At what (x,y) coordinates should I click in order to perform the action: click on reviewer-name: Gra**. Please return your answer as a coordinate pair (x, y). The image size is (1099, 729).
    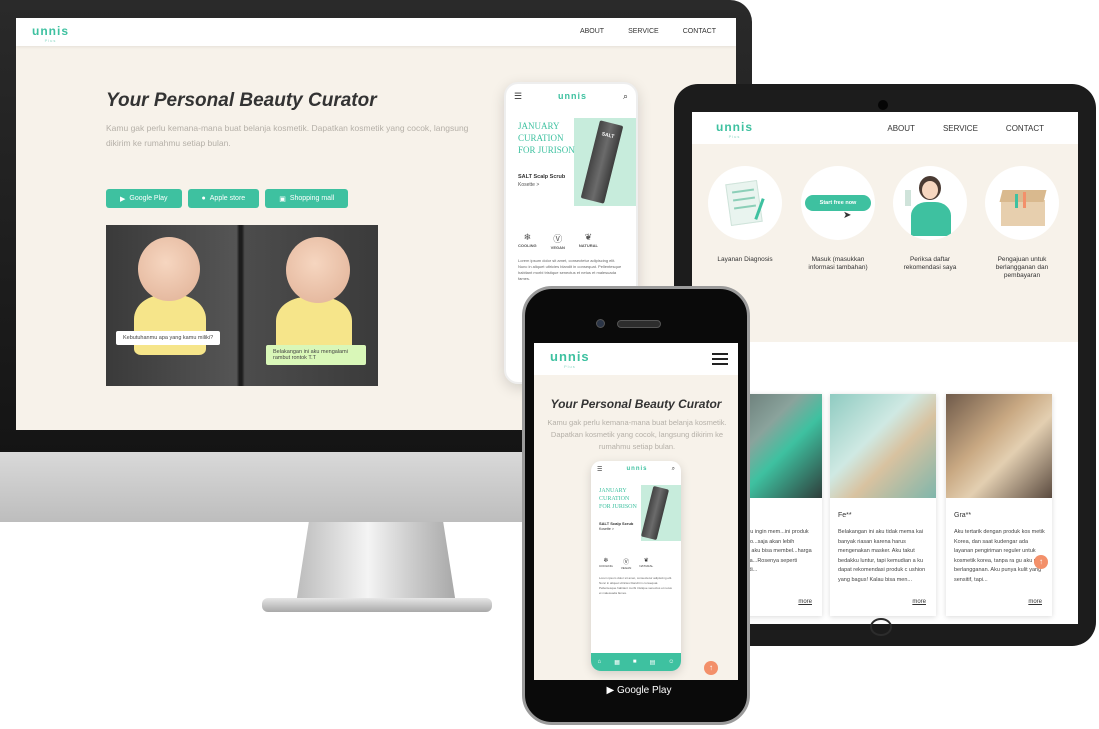
    Looking at the image, I should click on (963, 515).